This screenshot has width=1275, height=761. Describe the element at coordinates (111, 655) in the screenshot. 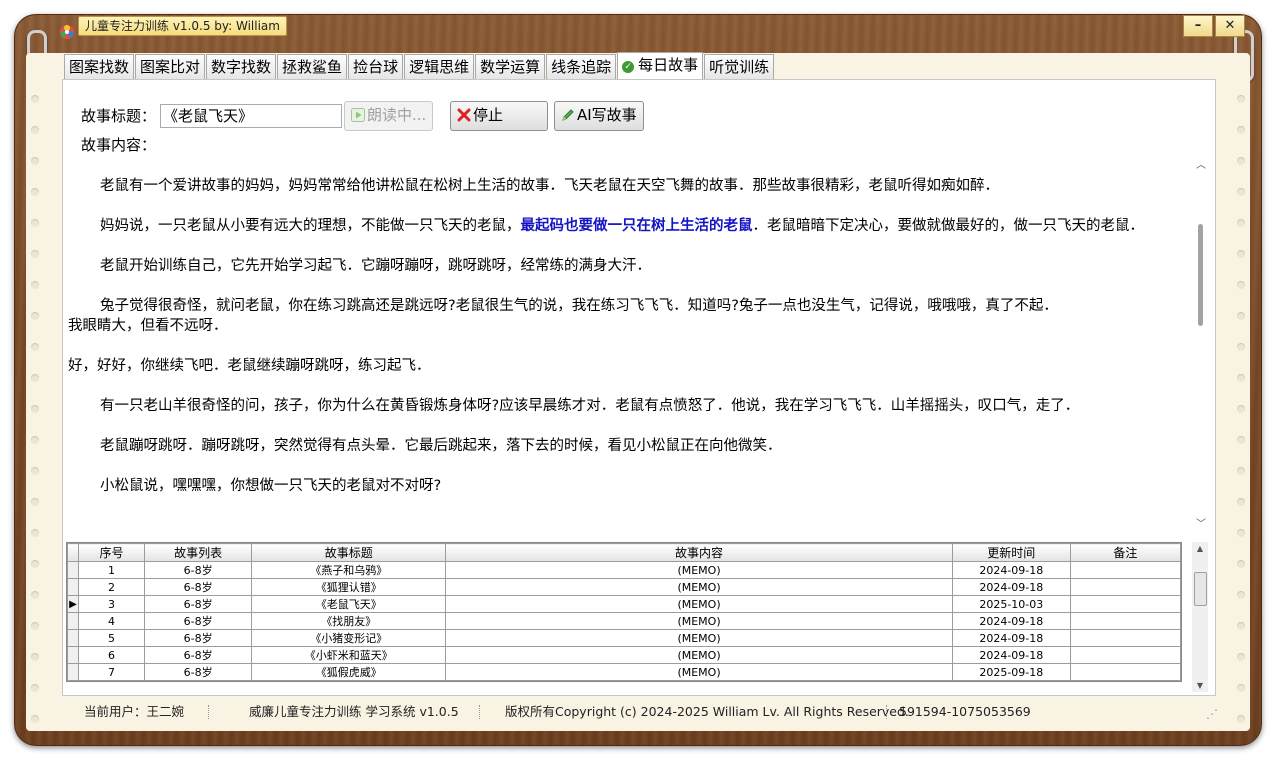

I see `table-cell: 6` at that location.